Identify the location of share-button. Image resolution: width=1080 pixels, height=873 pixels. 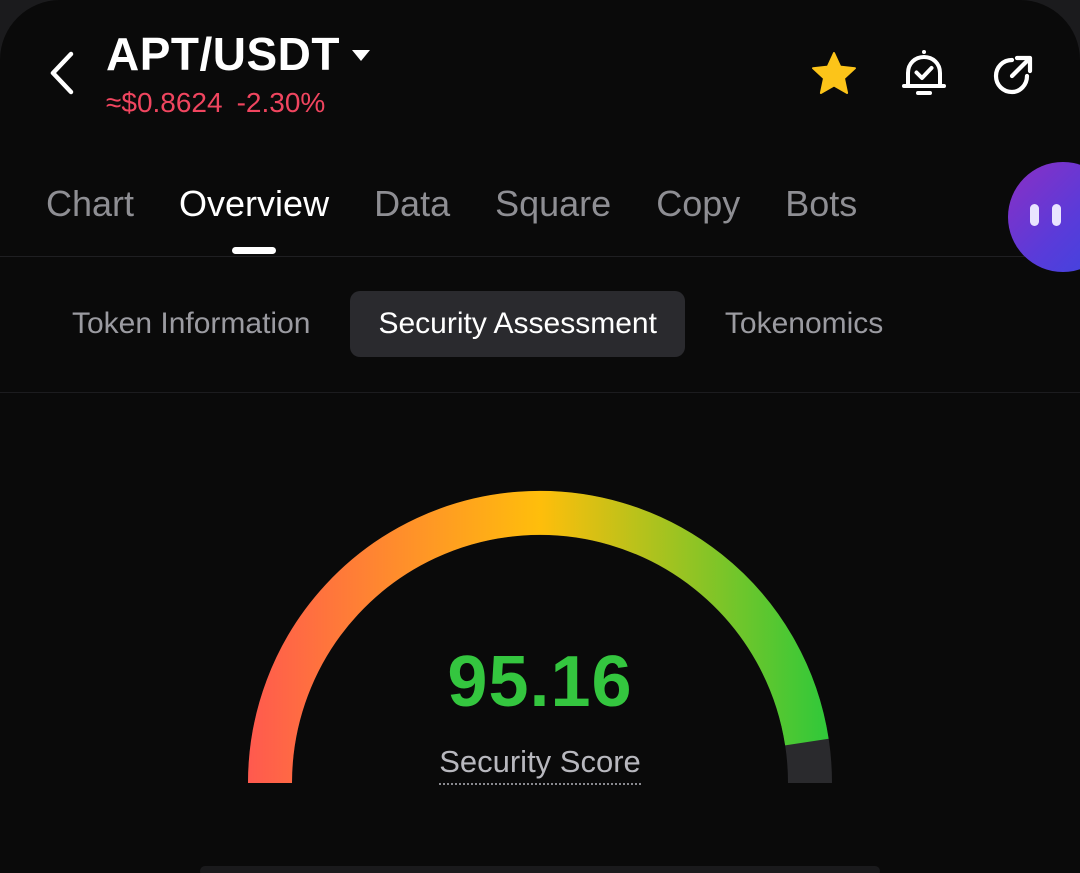
(1012, 74).